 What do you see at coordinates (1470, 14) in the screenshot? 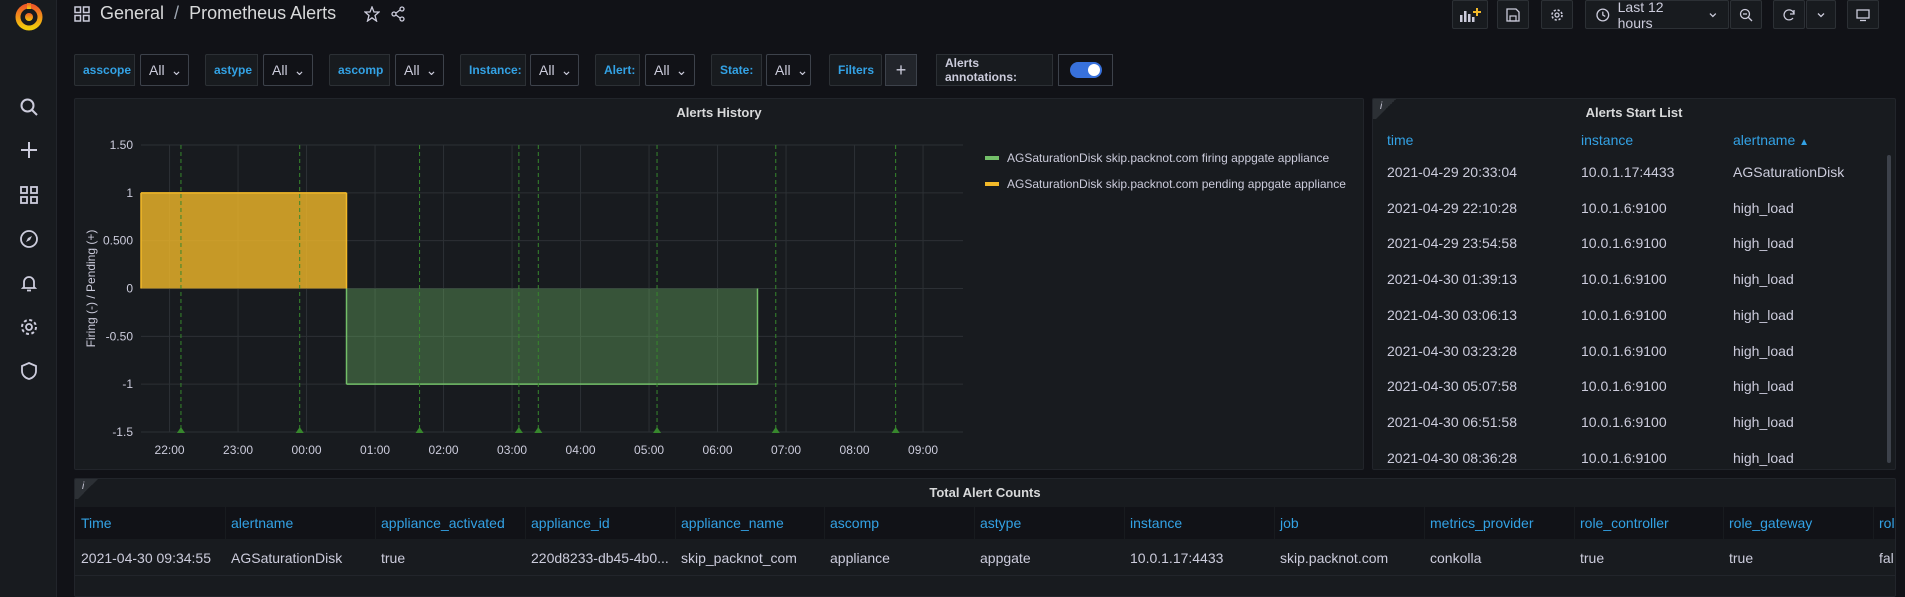
I see `add-panel-button` at bounding box center [1470, 14].